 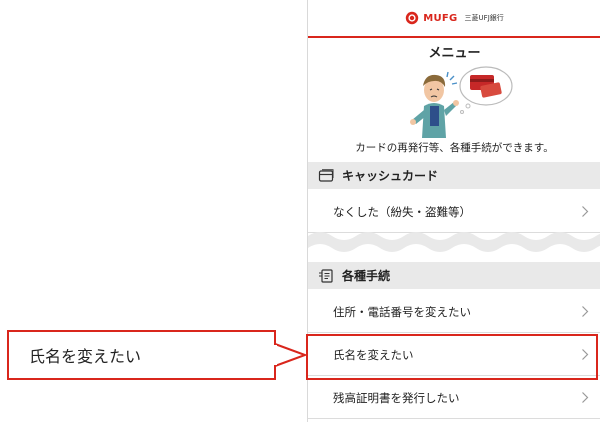 I want to click on menu-item-label: なくした（紛失・盗難等）, so click(x=402, y=212).